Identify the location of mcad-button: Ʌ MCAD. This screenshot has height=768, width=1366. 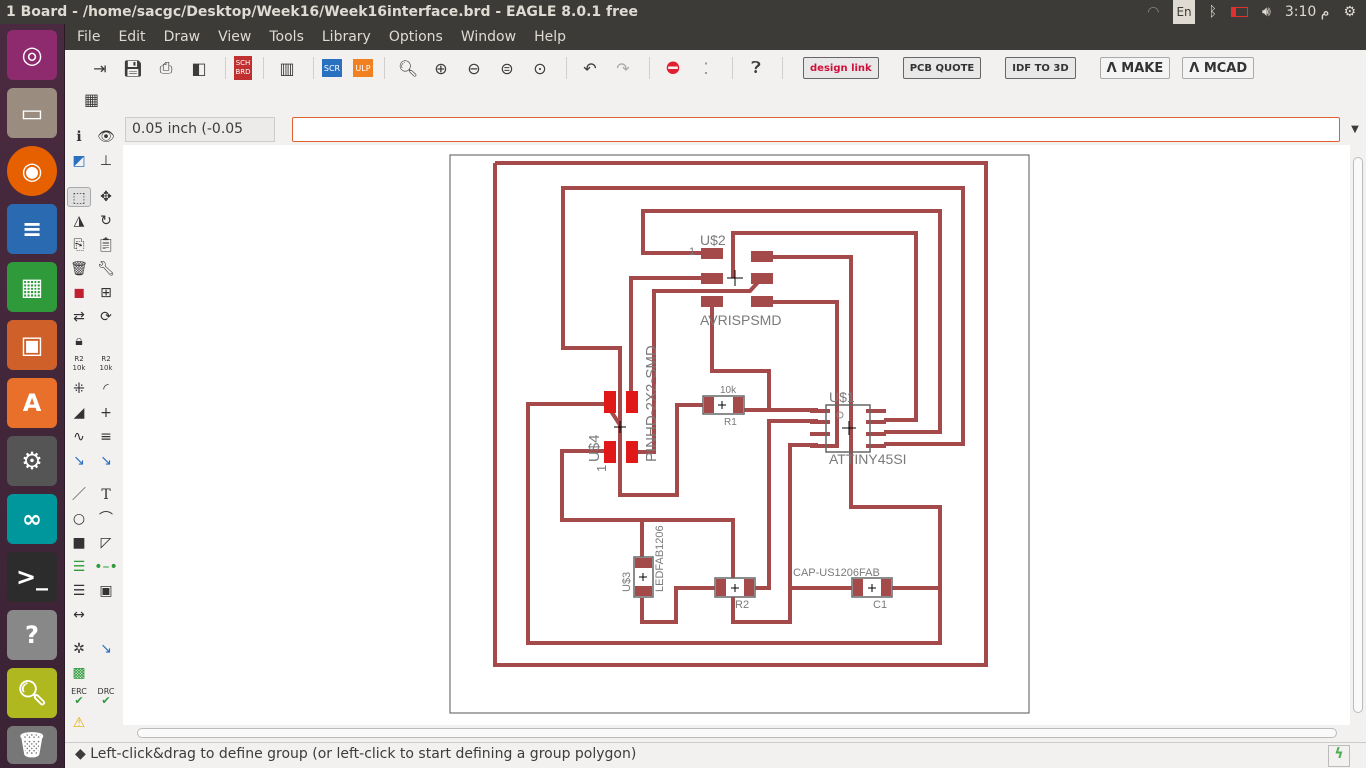
(1218, 68).